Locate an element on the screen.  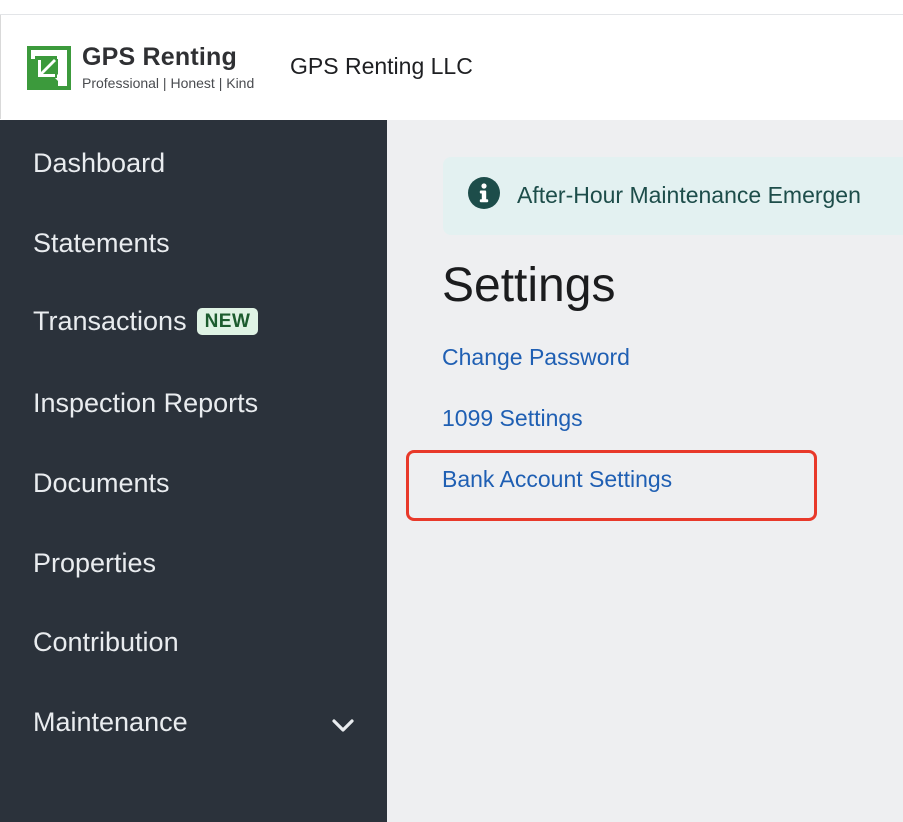
sidebar-item-dashboard: Dashboard is located at coordinates (99, 163).